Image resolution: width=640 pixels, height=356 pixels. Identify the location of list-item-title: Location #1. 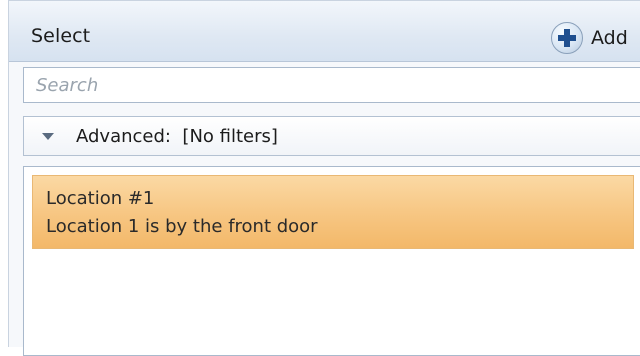
(100, 198).